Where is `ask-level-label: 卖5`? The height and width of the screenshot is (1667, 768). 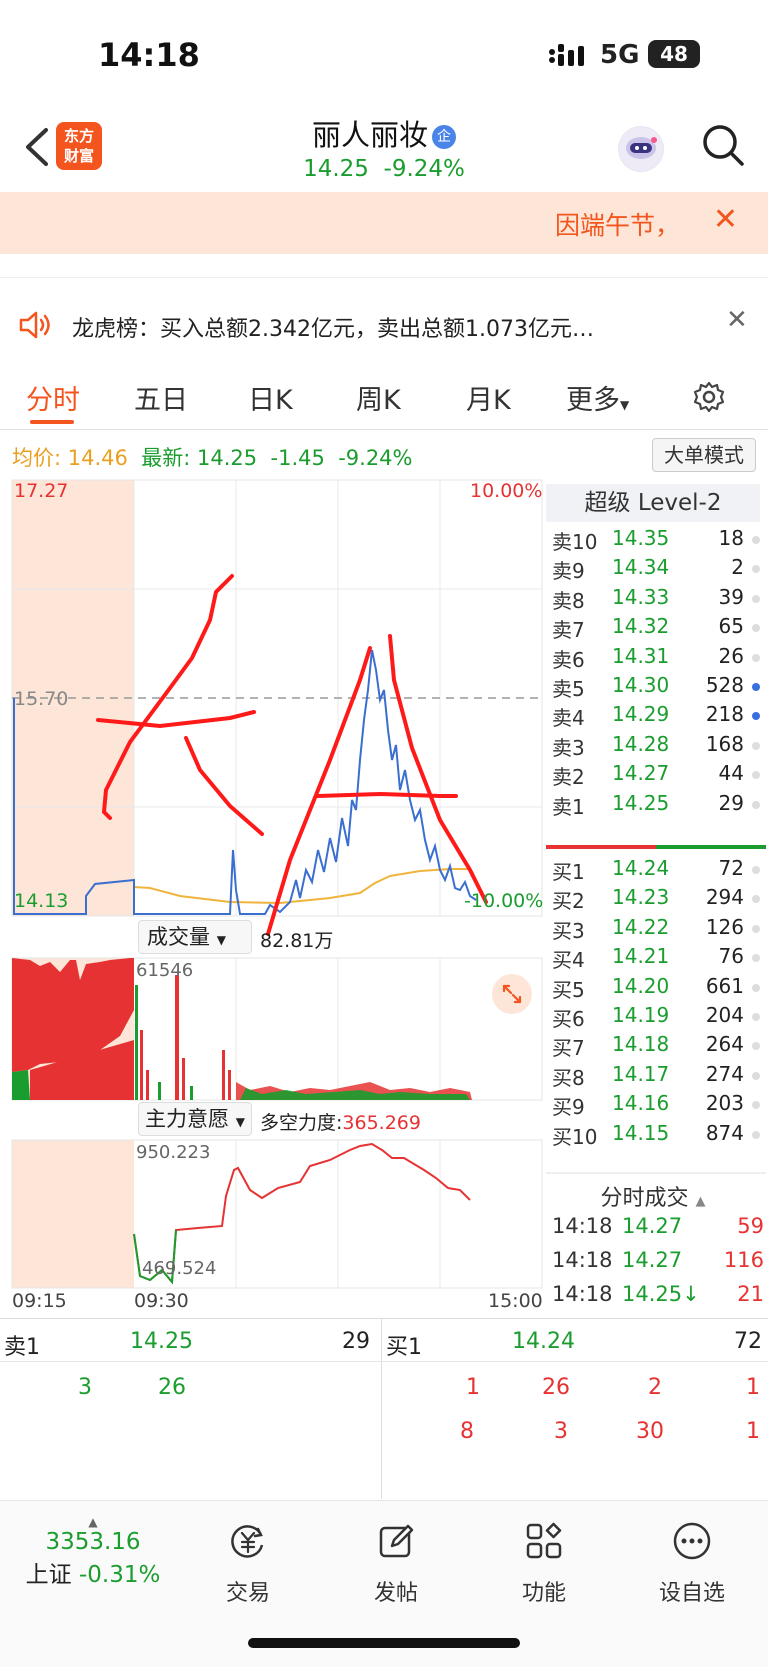 ask-level-label: 卖5 is located at coordinates (568, 689).